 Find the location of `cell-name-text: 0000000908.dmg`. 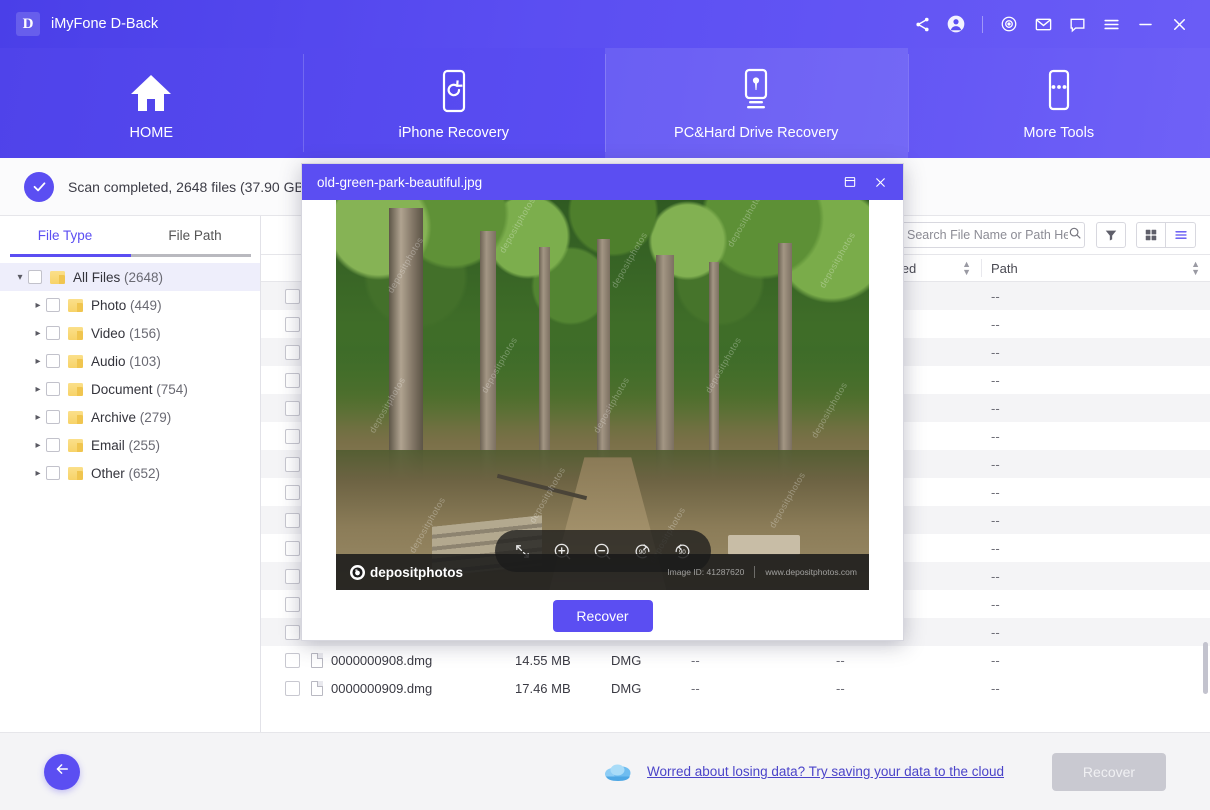

cell-name-text: 0000000908.dmg is located at coordinates (382, 660).